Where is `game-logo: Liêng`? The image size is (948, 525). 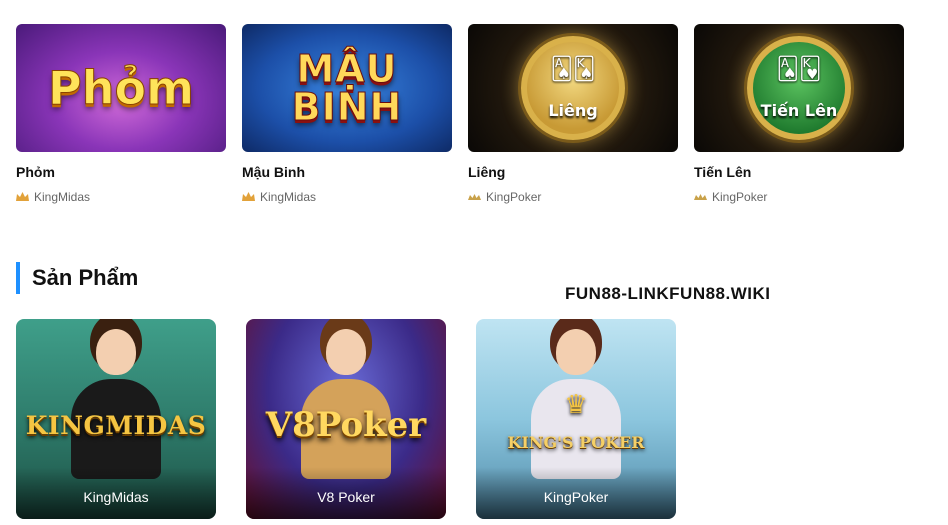
game-logo: Liêng is located at coordinates (573, 110).